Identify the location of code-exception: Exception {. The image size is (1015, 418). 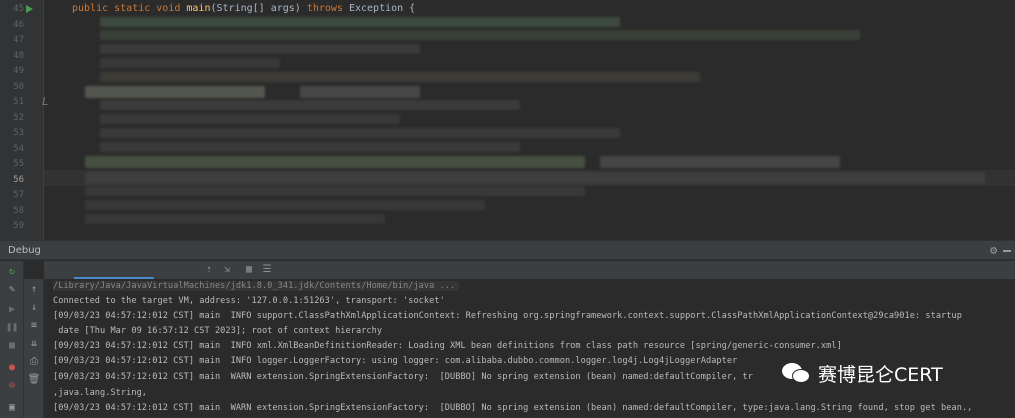
(382, 8).